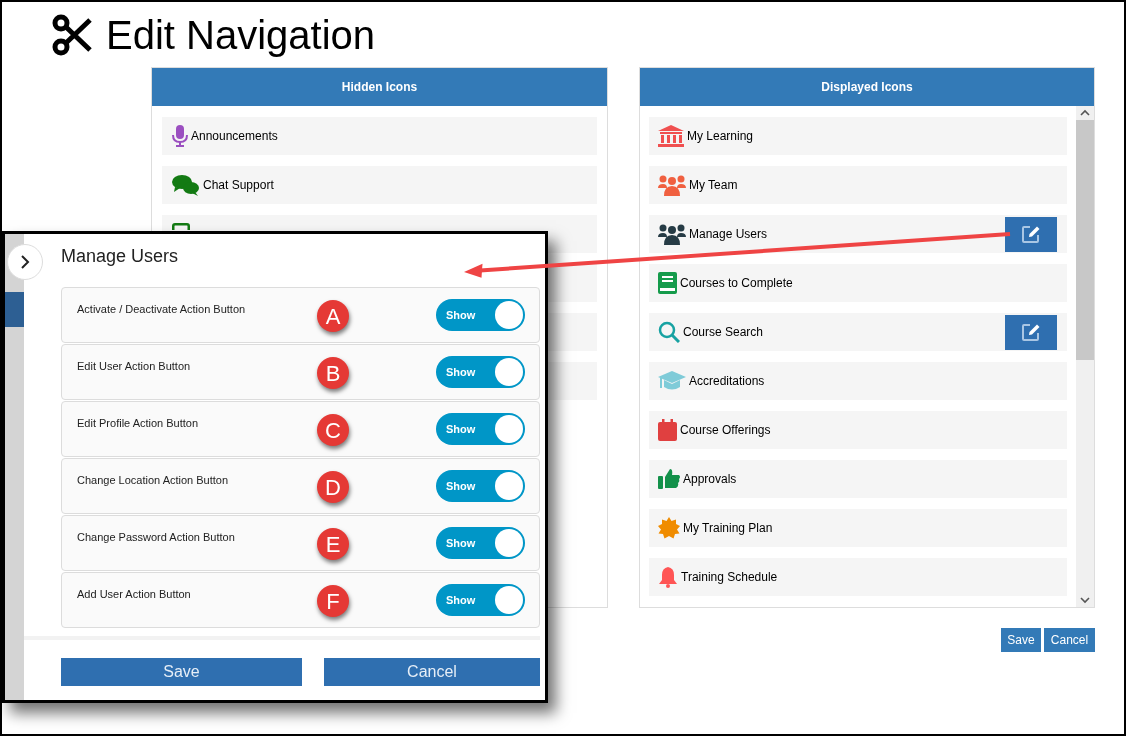 This screenshot has width=1126, height=736. Describe the element at coordinates (669, 479) in the screenshot. I see `thumbs-up-icon` at that location.